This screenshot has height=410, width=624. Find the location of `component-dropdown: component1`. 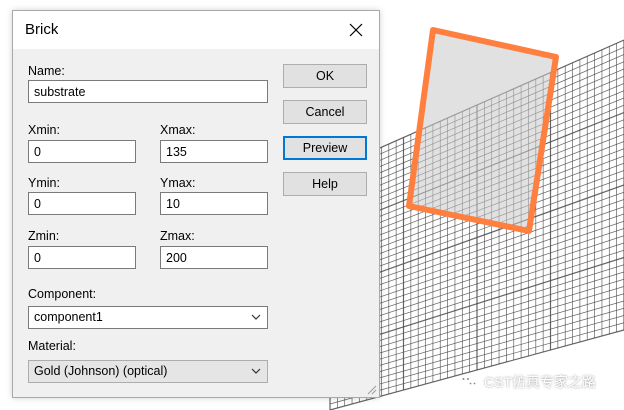

component-dropdown: component1 is located at coordinates (148, 317).